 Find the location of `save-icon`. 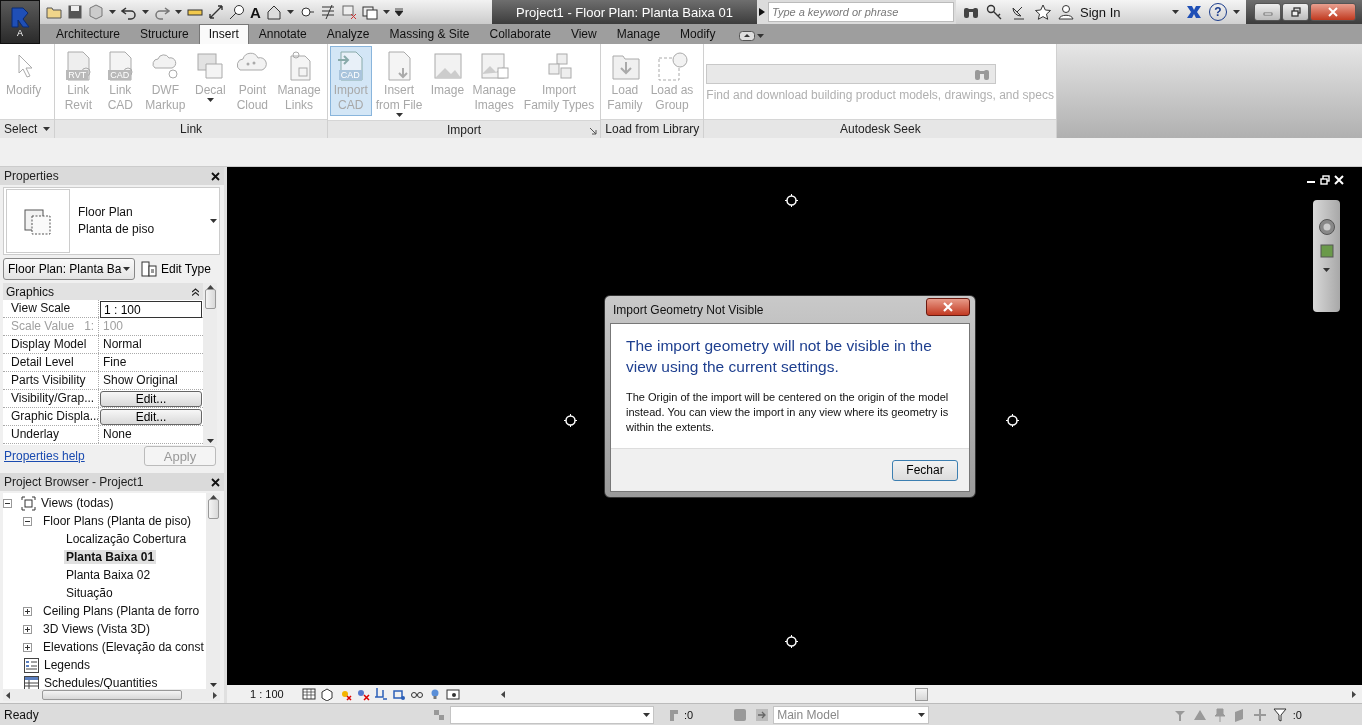

save-icon is located at coordinates (75, 12).